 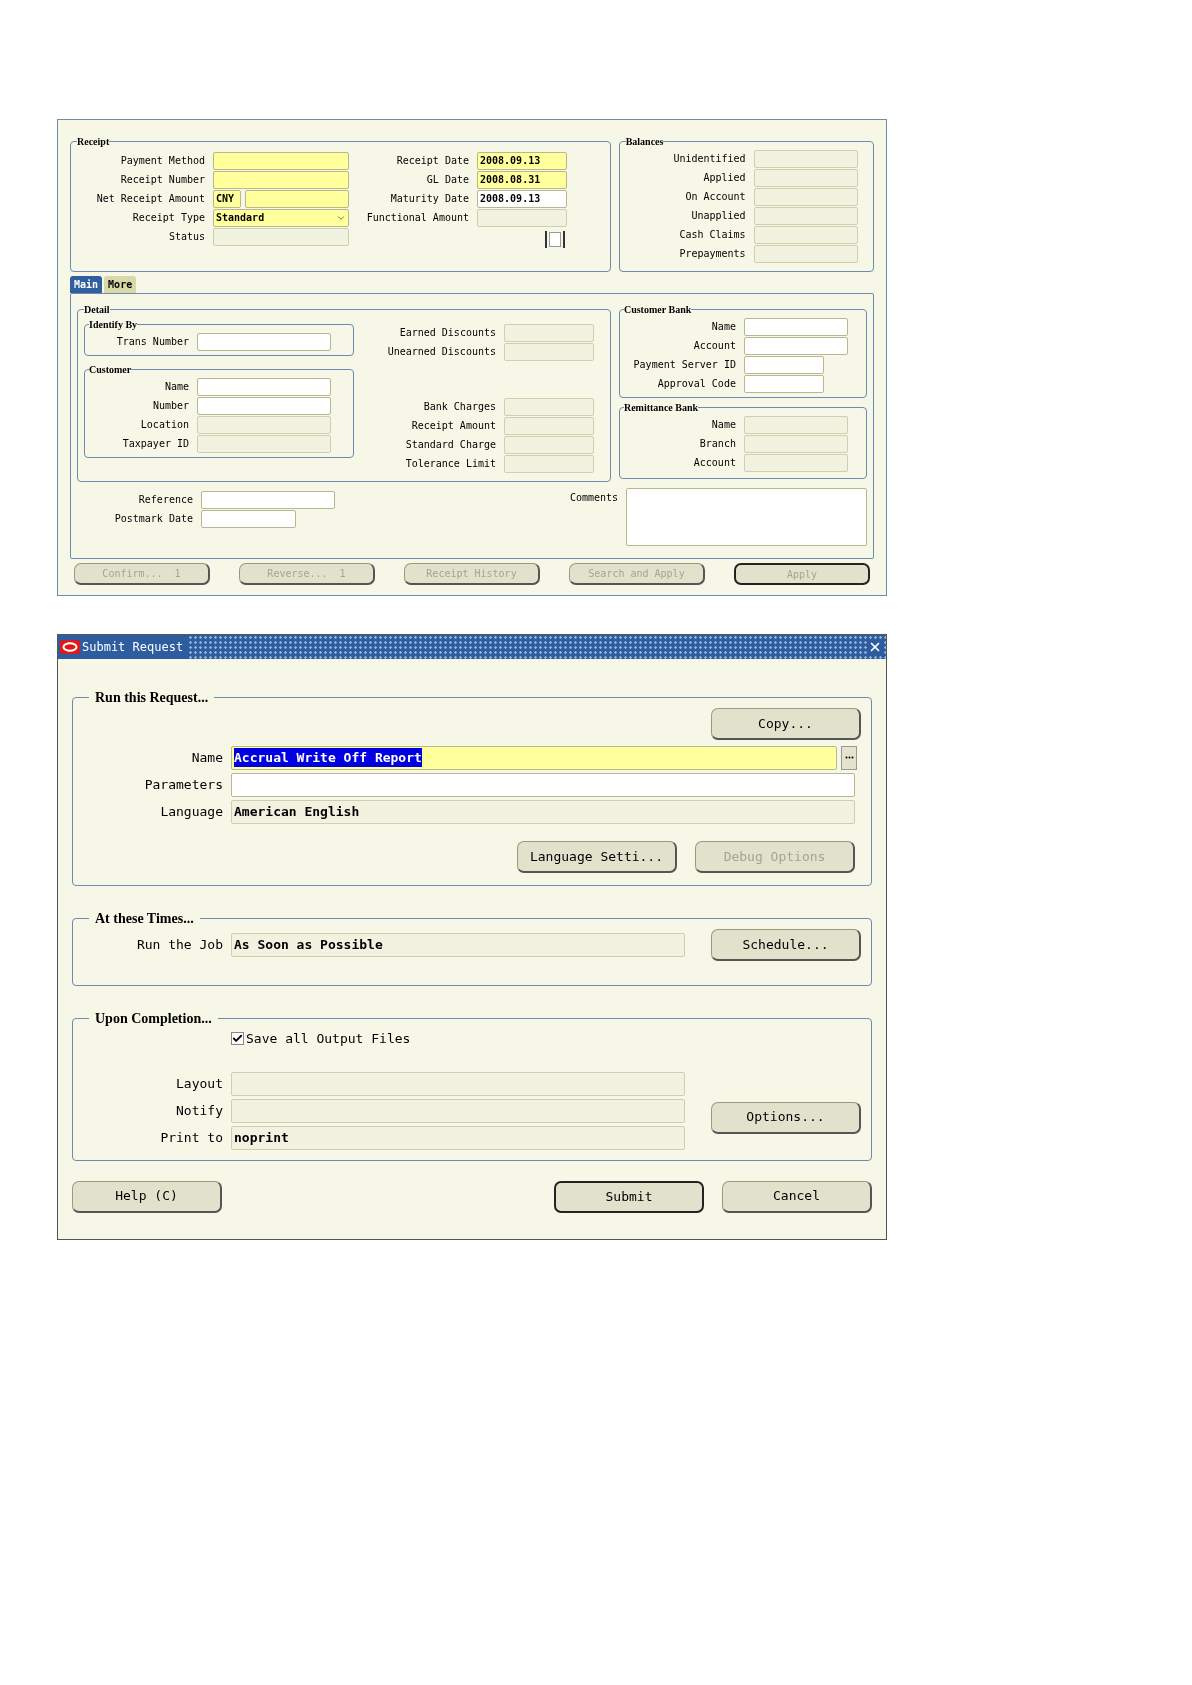 What do you see at coordinates (113, 325) in the screenshot?
I see `group-title: Identify By` at bounding box center [113, 325].